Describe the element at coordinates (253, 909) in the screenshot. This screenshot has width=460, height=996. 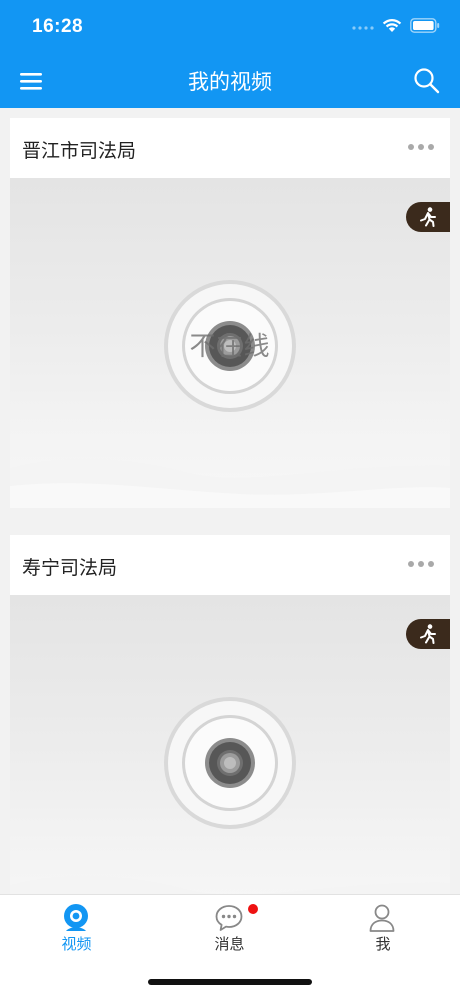
I see `unread-badge` at that location.